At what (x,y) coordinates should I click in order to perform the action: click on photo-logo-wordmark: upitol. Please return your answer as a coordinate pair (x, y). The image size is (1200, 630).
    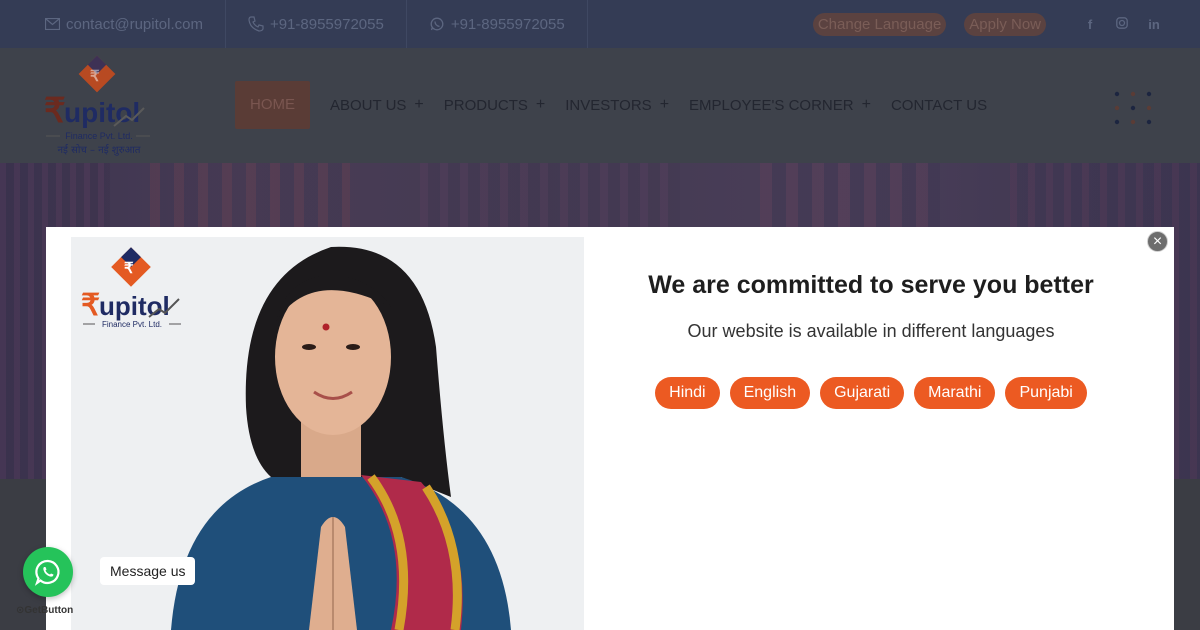
    Looking at the image, I should click on (134, 306).